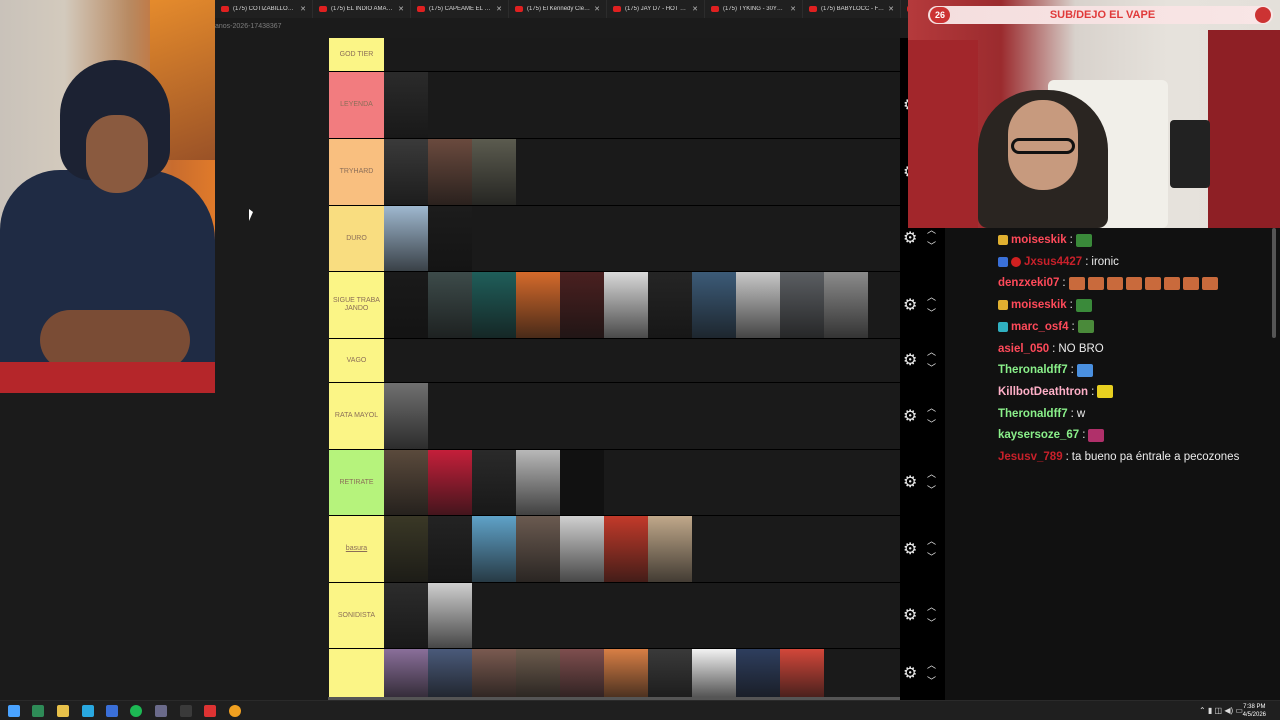 This screenshot has width=1280, height=720. Describe the element at coordinates (1254, 711) in the screenshot. I see `taskbar-clock: 7:38 PM 4/5/2026` at that location.